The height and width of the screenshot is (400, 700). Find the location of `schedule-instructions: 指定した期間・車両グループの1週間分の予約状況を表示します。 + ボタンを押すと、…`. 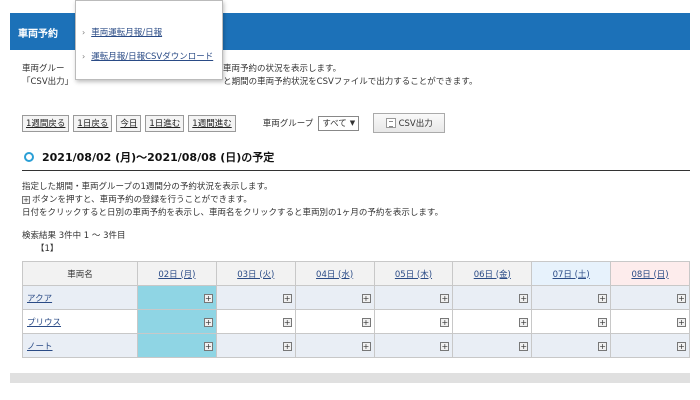

schedule-instructions: 指定した期間・車両グループの1週間分の予約状況を表示します。 + ボタンを押すと、… is located at coordinates (232, 200).